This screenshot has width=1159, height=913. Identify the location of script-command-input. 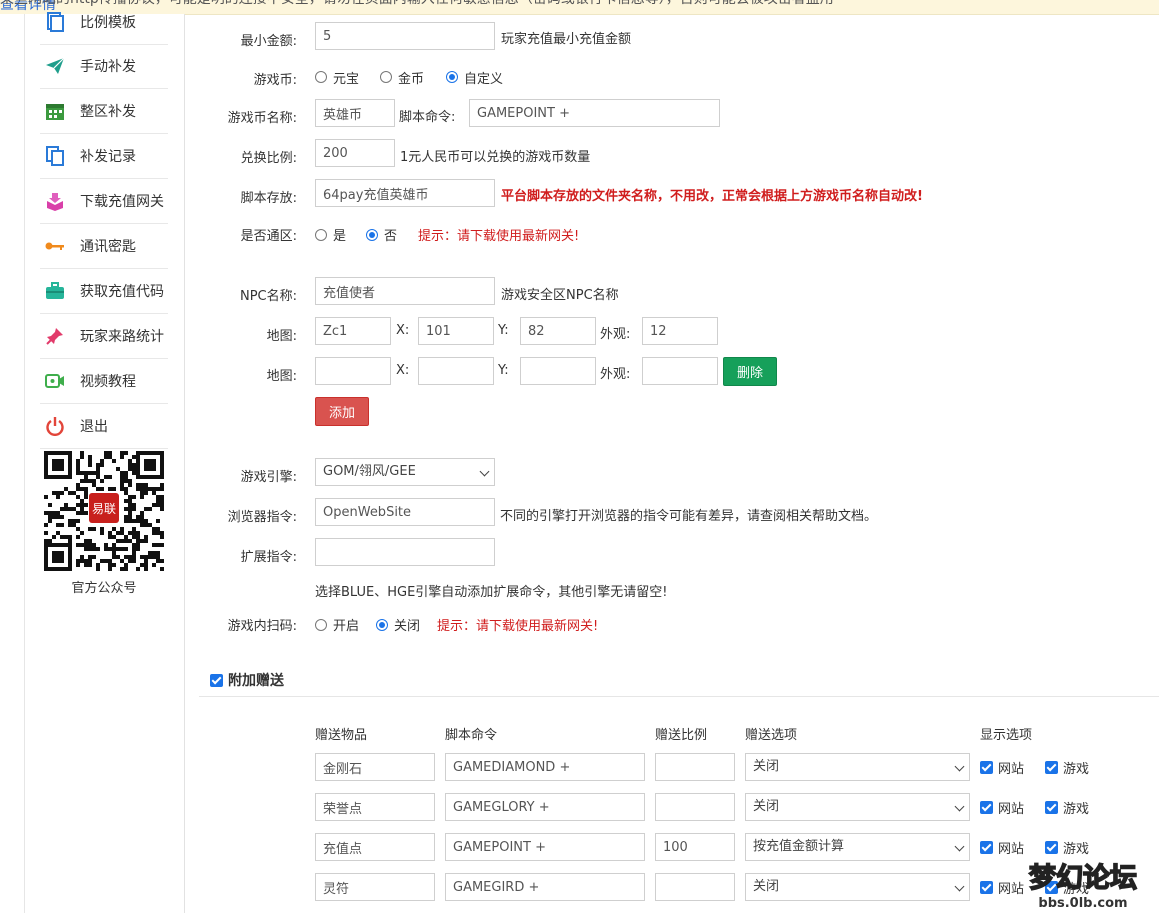
(594, 113).